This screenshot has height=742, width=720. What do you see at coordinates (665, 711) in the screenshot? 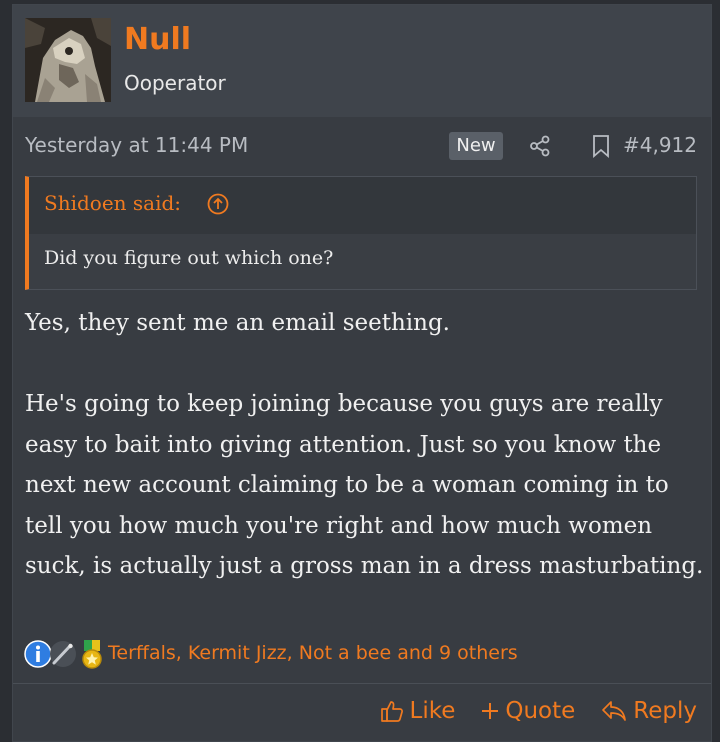
I see `reply-label: Reply` at bounding box center [665, 711].